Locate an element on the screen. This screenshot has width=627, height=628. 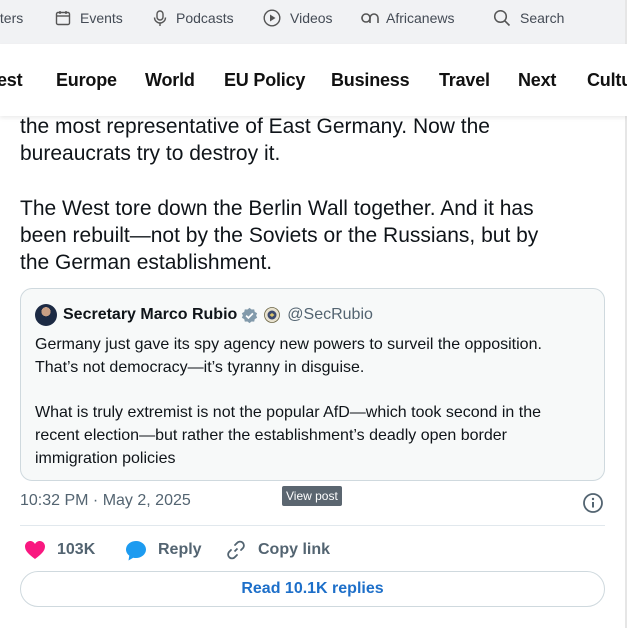
like-count: 103K is located at coordinates (76, 549).